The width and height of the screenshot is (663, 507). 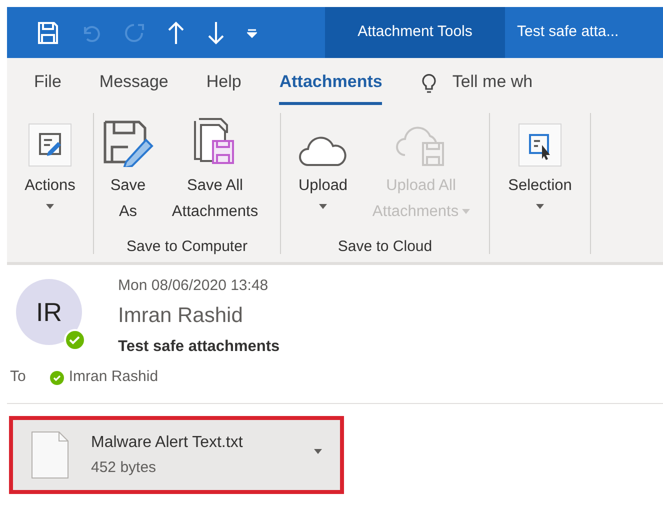 What do you see at coordinates (318, 451) in the screenshot?
I see `caret-icon` at bounding box center [318, 451].